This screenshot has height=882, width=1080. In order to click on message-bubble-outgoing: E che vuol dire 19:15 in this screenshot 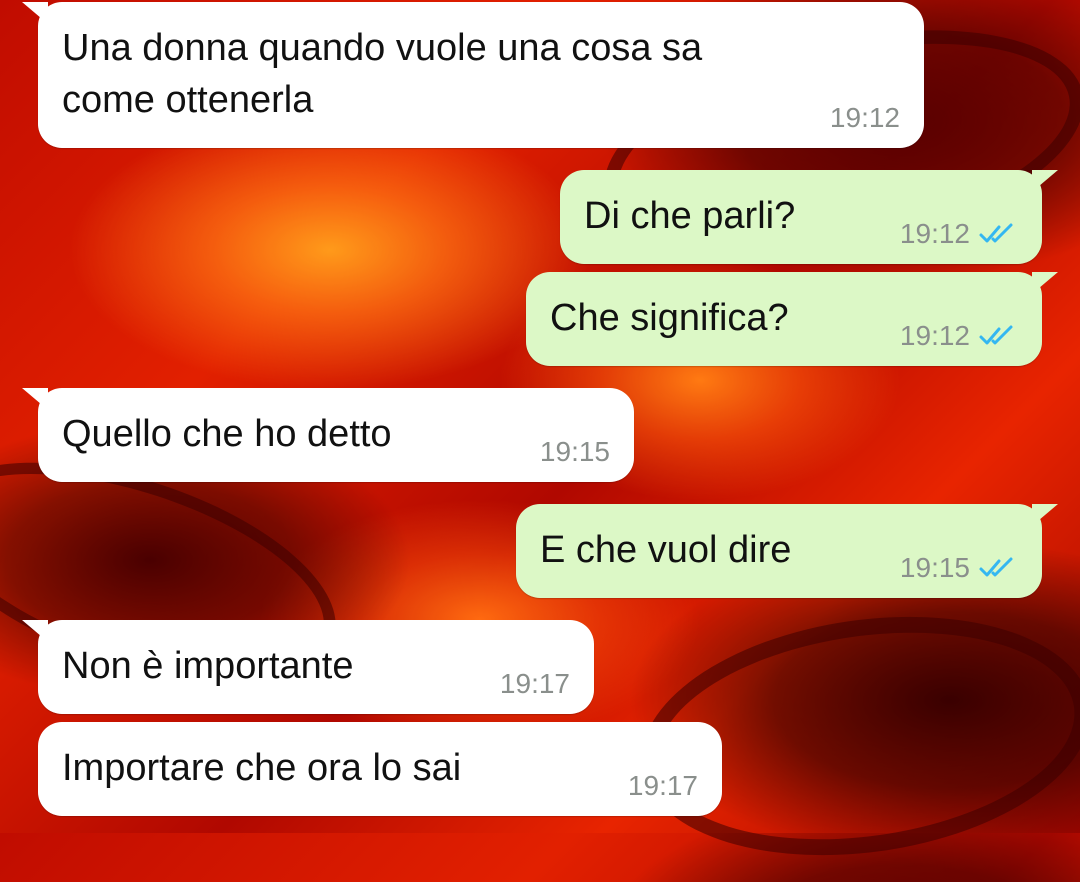, I will do `click(787, 551)`.